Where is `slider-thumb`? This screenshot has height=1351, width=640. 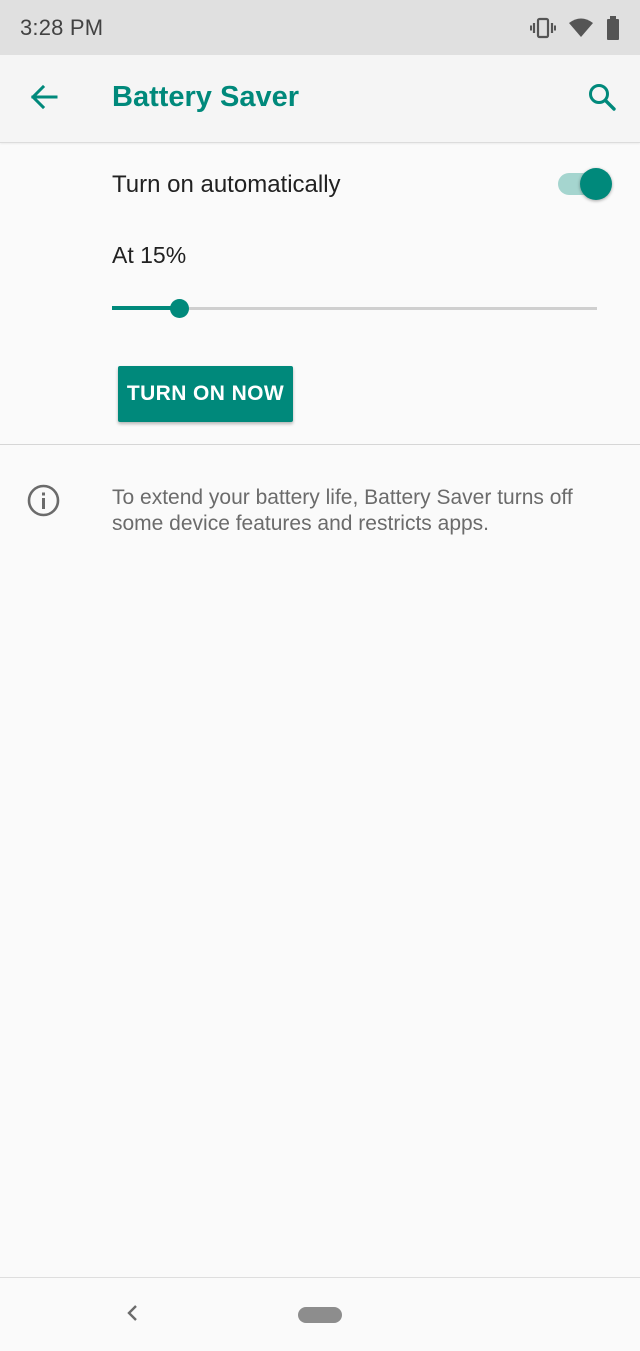 slider-thumb is located at coordinates (180, 308).